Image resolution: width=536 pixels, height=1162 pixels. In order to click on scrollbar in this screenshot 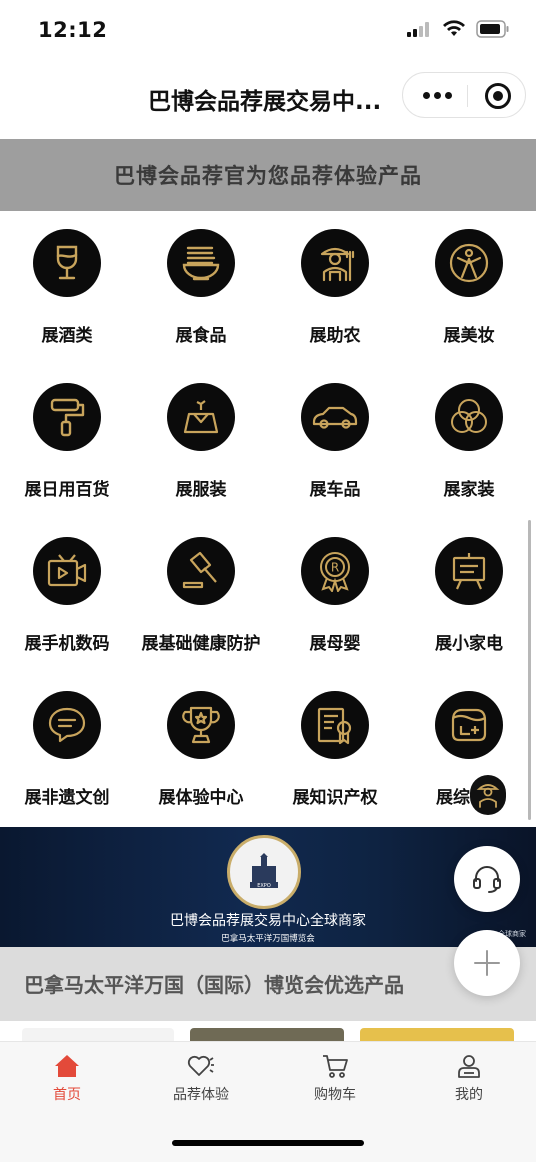, I will do `click(529, 670)`.